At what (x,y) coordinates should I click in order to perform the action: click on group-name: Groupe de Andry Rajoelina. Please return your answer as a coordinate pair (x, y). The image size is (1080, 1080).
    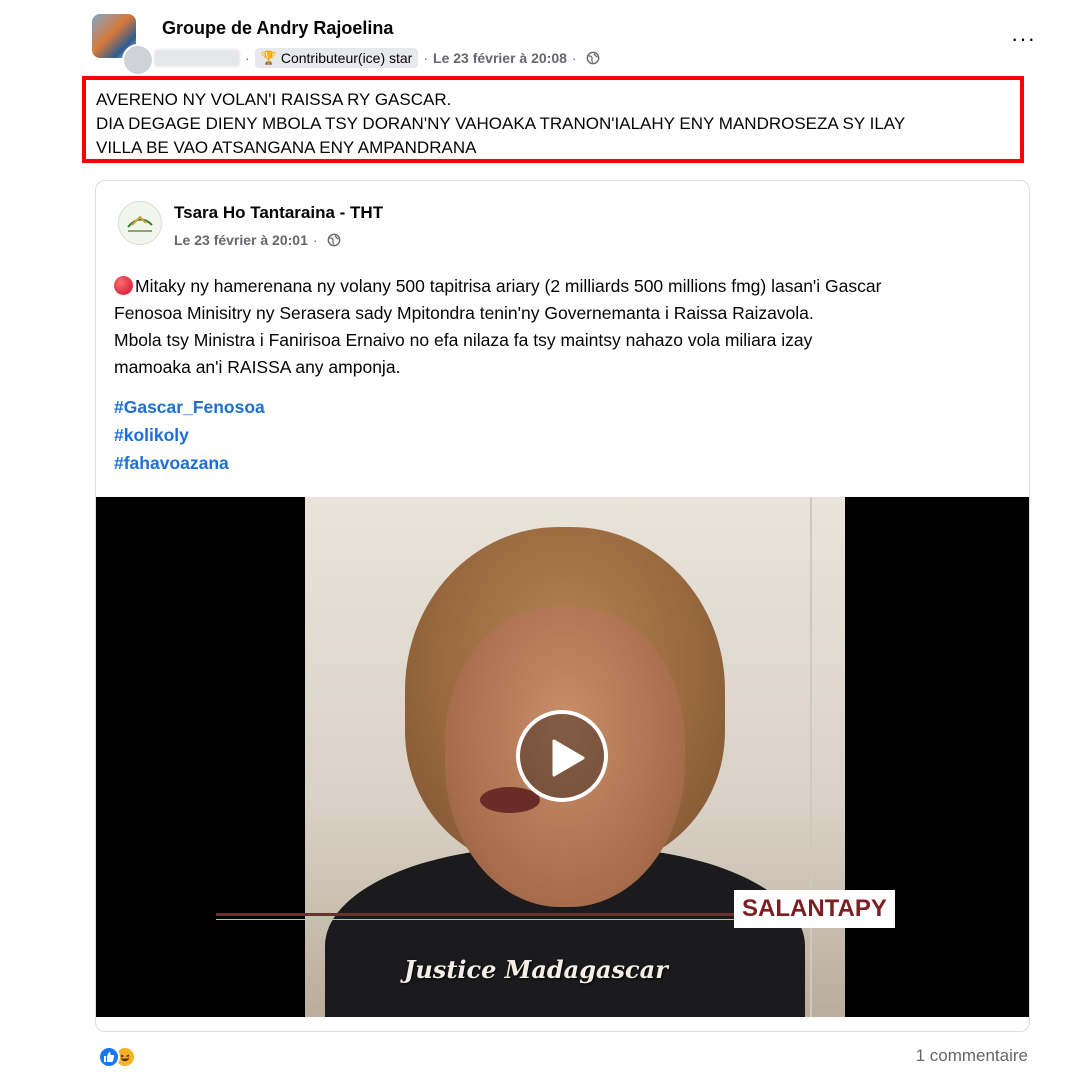
    Looking at the image, I should click on (277, 28).